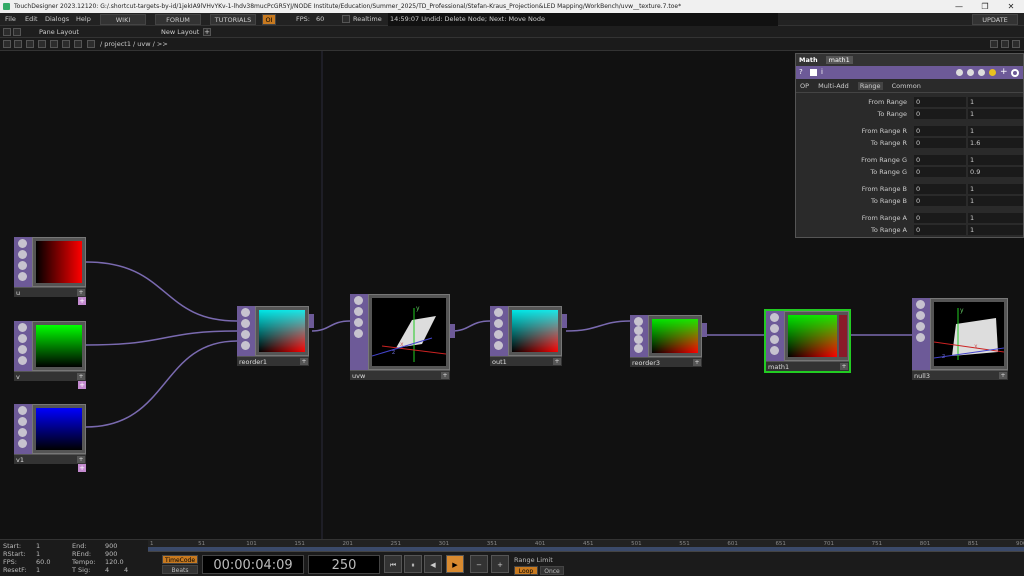 The height and width of the screenshot is (576, 1024). What do you see at coordinates (253, 564) in the screenshot?
I see `timecode-display: 00:00:04:09` at bounding box center [253, 564].